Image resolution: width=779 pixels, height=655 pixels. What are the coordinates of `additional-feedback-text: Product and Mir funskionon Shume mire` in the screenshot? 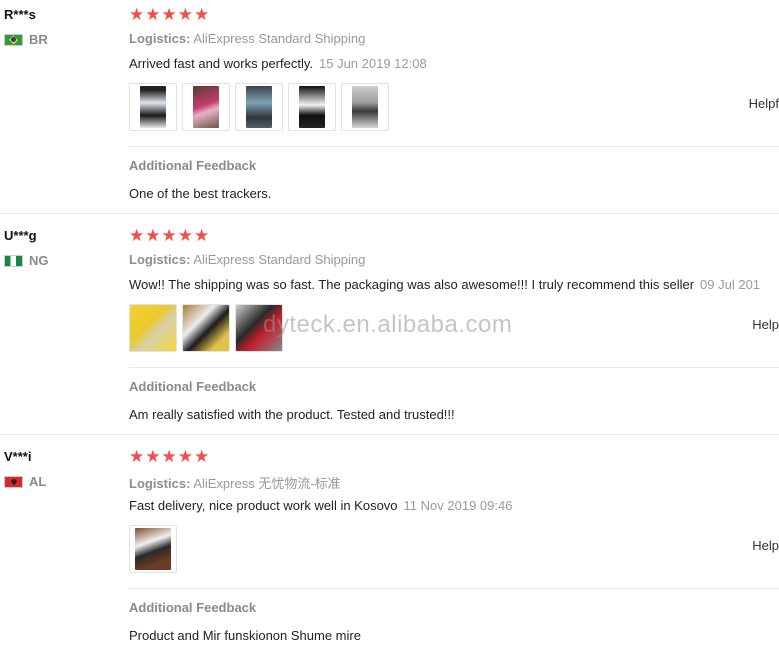 It's located at (245, 635).